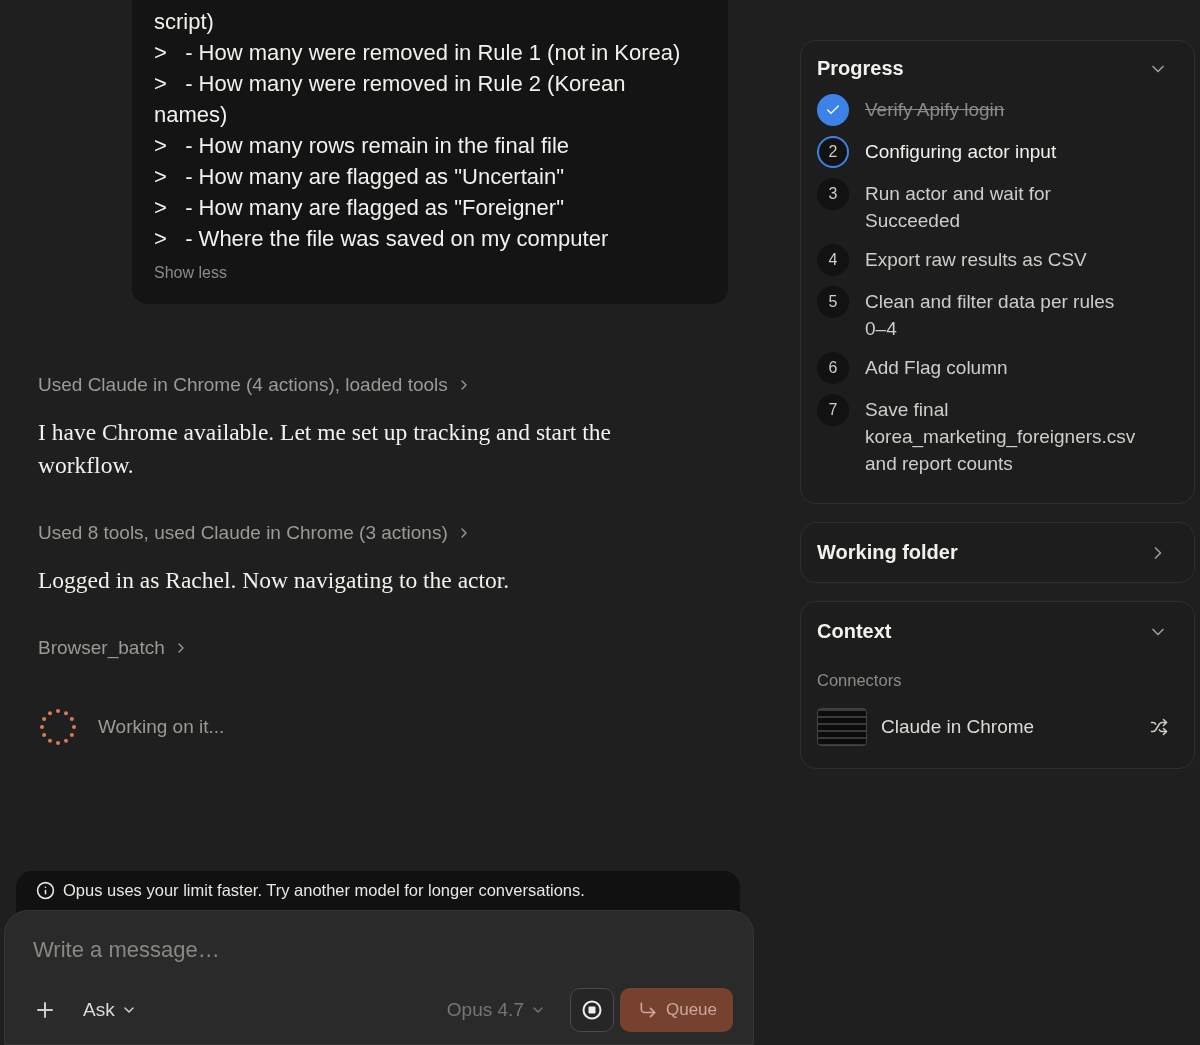 The width and height of the screenshot is (1200, 1045). Describe the element at coordinates (676, 1010) in the screenshot. I see `queue-button: Queue` at that location.